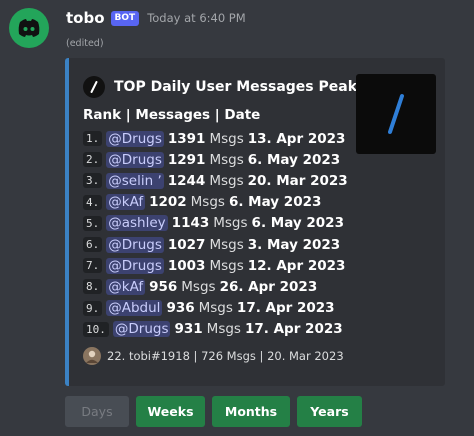 The width and height of the screenshot is (474, 436). Describe the element at coordinates (196, 18) in the screenshot. I see `message-timestamp: Today at 6:40 PM` at that location.